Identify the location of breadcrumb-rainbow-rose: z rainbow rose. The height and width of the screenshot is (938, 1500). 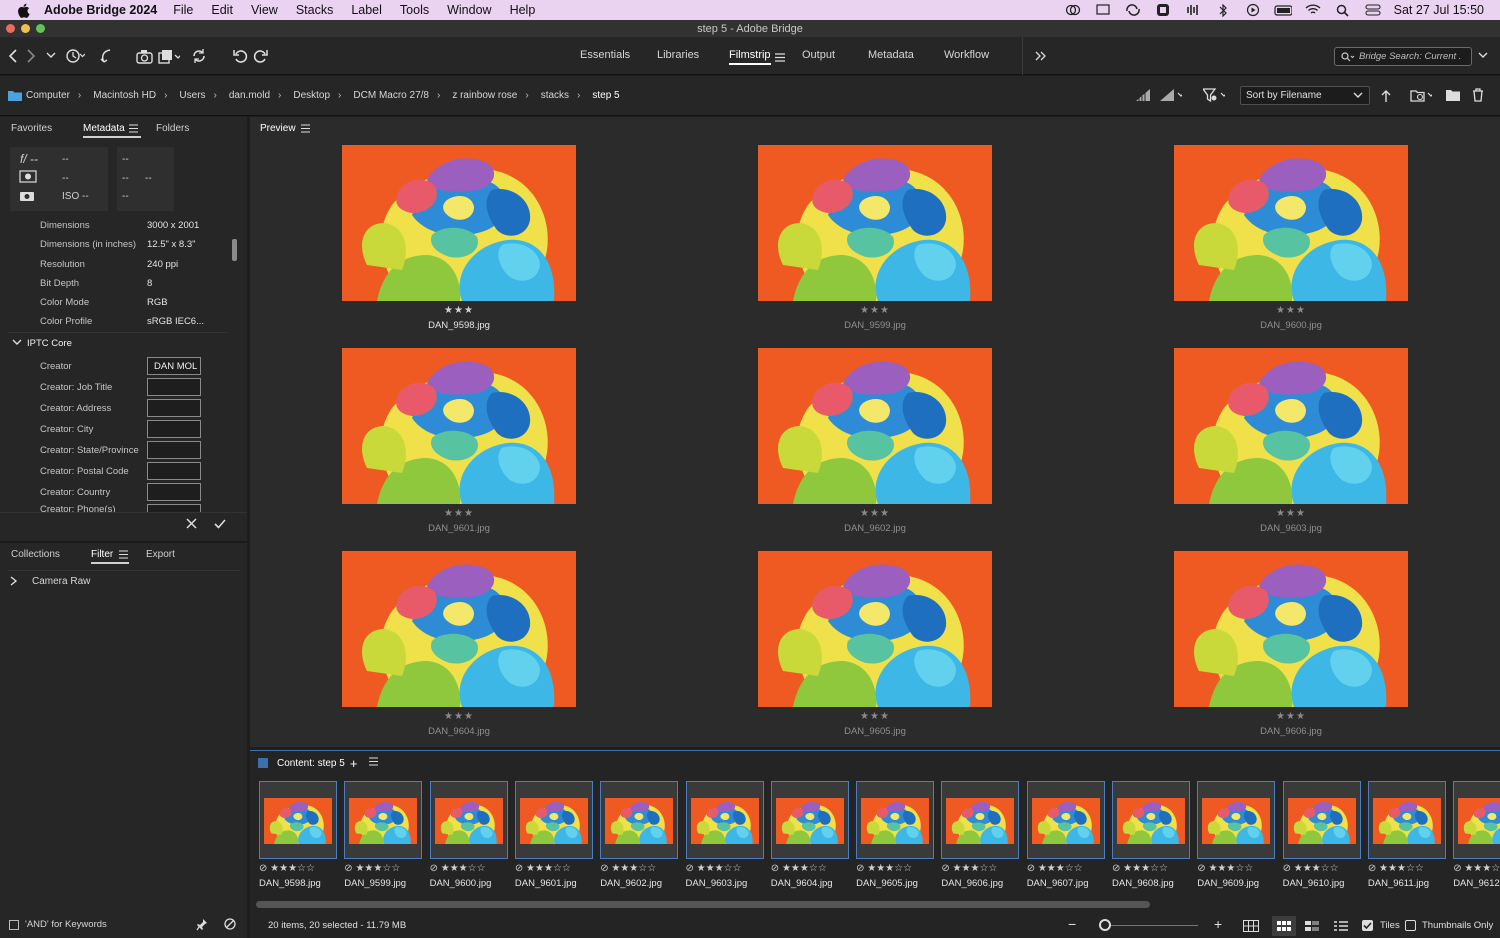
(484, 95).